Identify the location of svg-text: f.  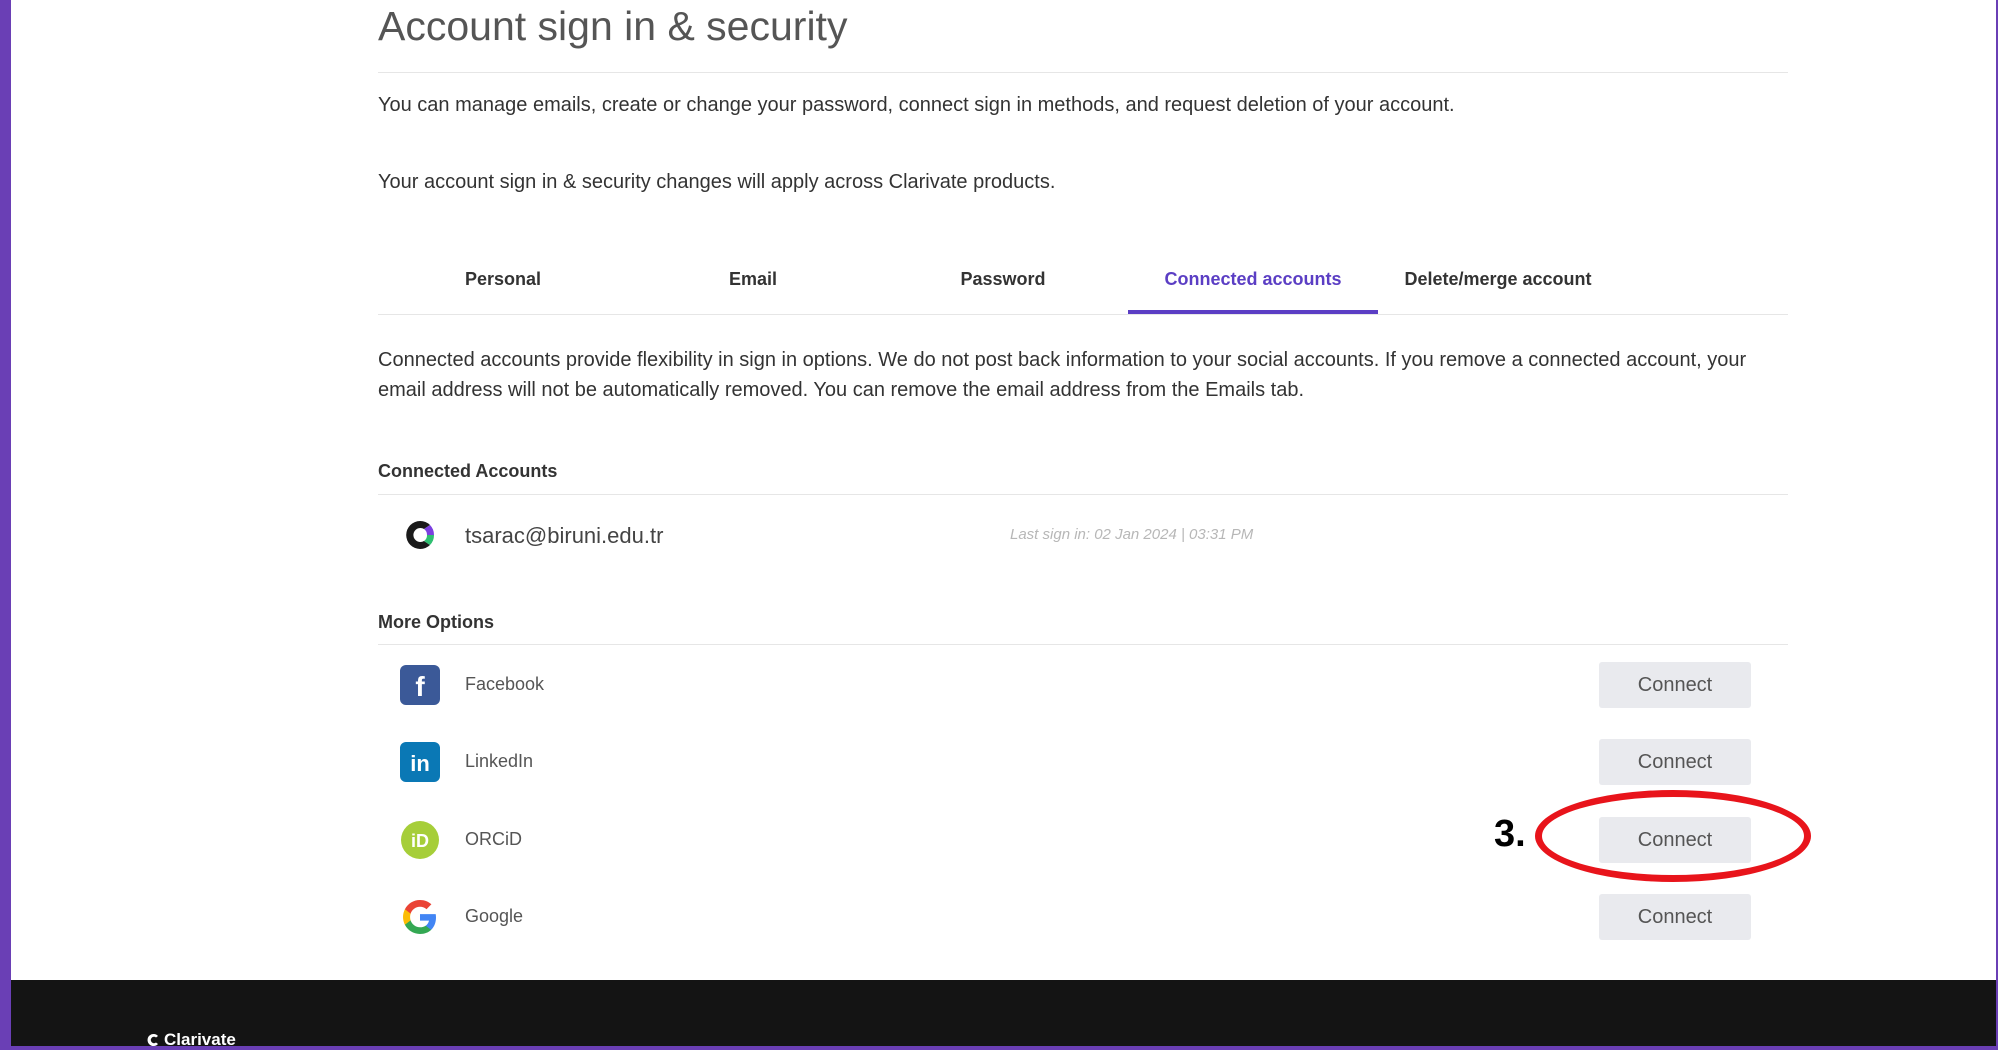
(420, 686).